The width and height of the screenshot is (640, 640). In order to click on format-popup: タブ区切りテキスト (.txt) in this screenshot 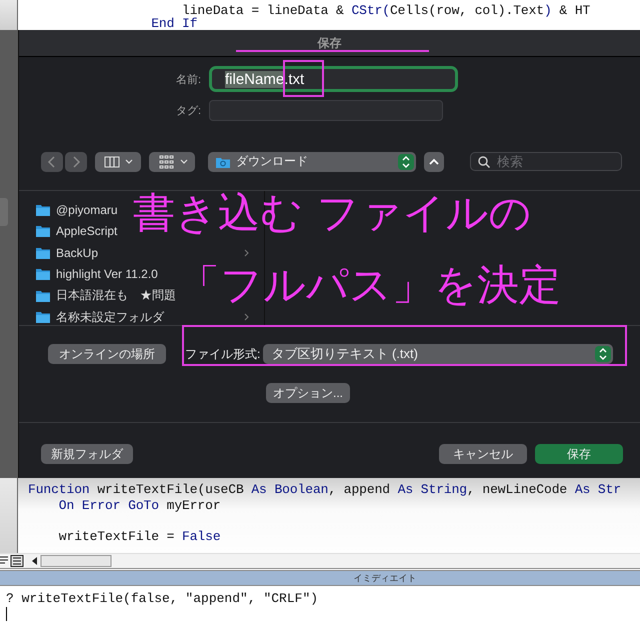, I will do `click(438, 354)`.